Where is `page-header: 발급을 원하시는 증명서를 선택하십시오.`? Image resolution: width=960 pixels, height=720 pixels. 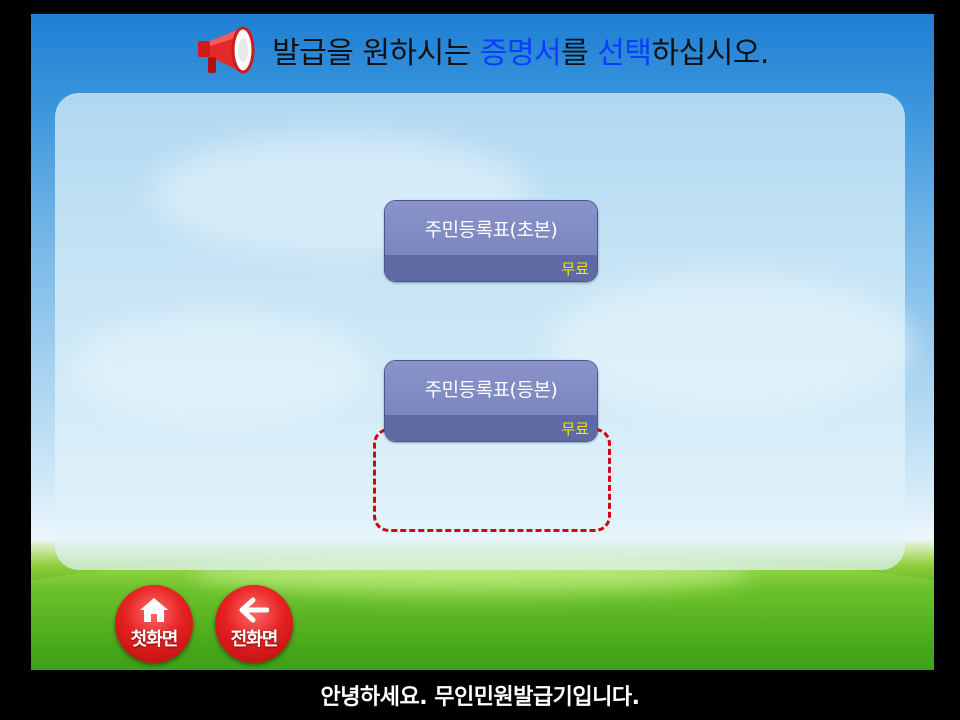 page-header: 발급을 원하시는 증명서를 선택하십시오. is located at coordinates (482, 50).